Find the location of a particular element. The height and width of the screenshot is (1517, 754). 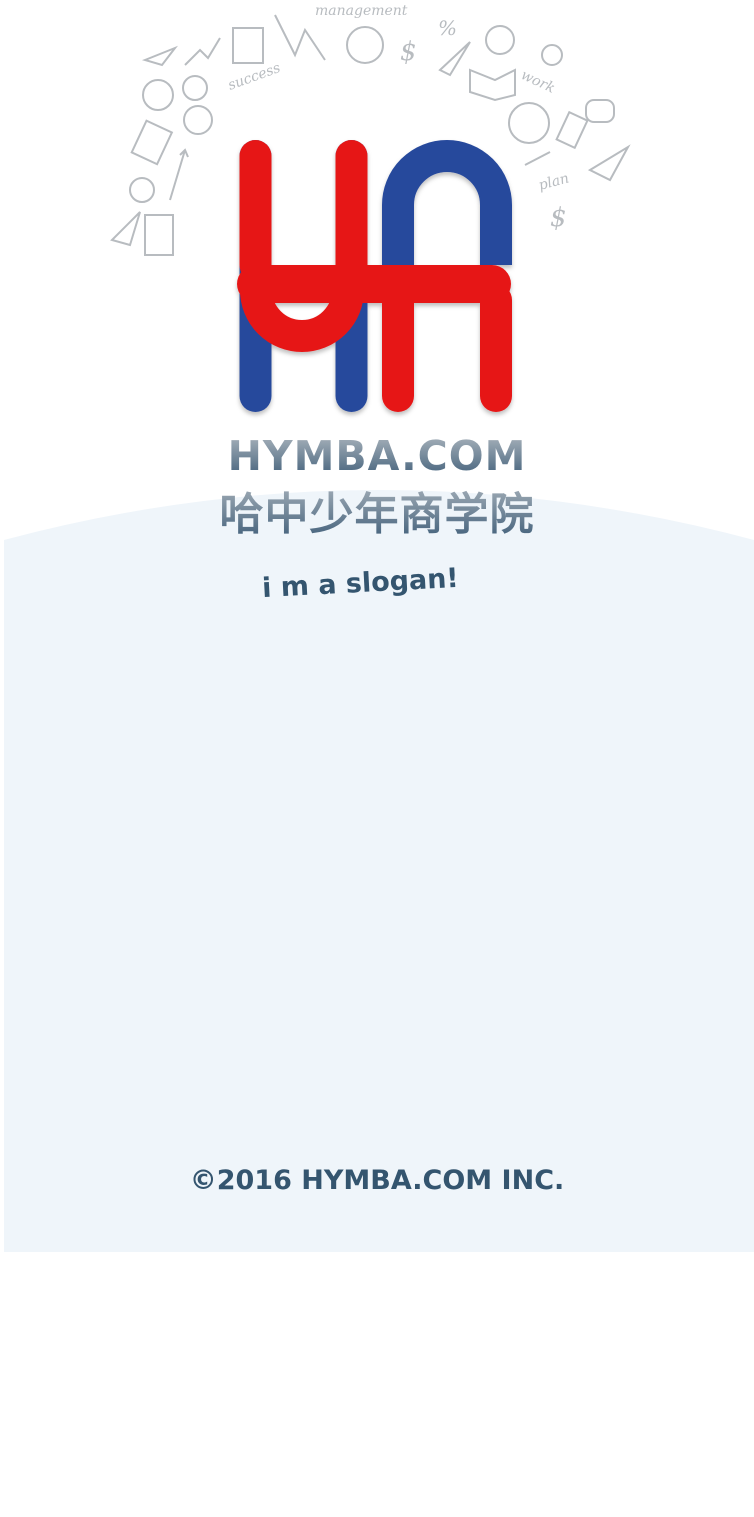

illustration-word-plan: plan is located at coordinates (554, 181).